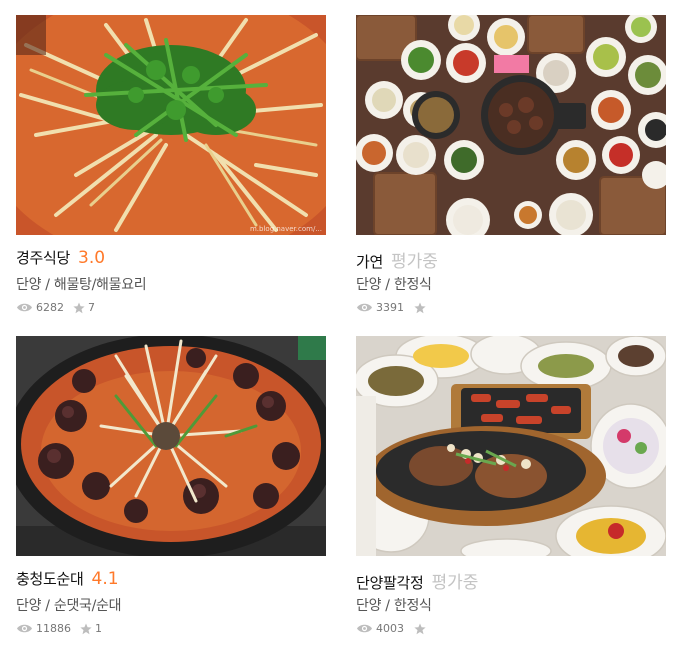 Image resolution: width=683 pixels, height=648 pixels. Describe the element at coordinates (92, 258) in the screenshot. I see `restaurant-score: 3.0` at that location.